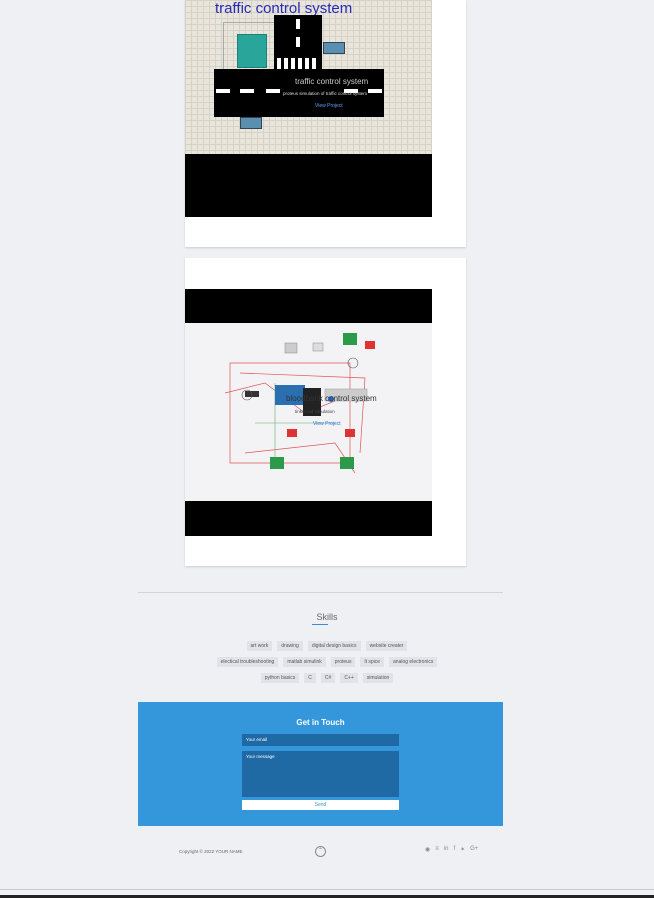  What do you see at coordinates (413, 662) in the screenshot?
I see `skill-tag: analog electronics` at bounding box center [413, 662].